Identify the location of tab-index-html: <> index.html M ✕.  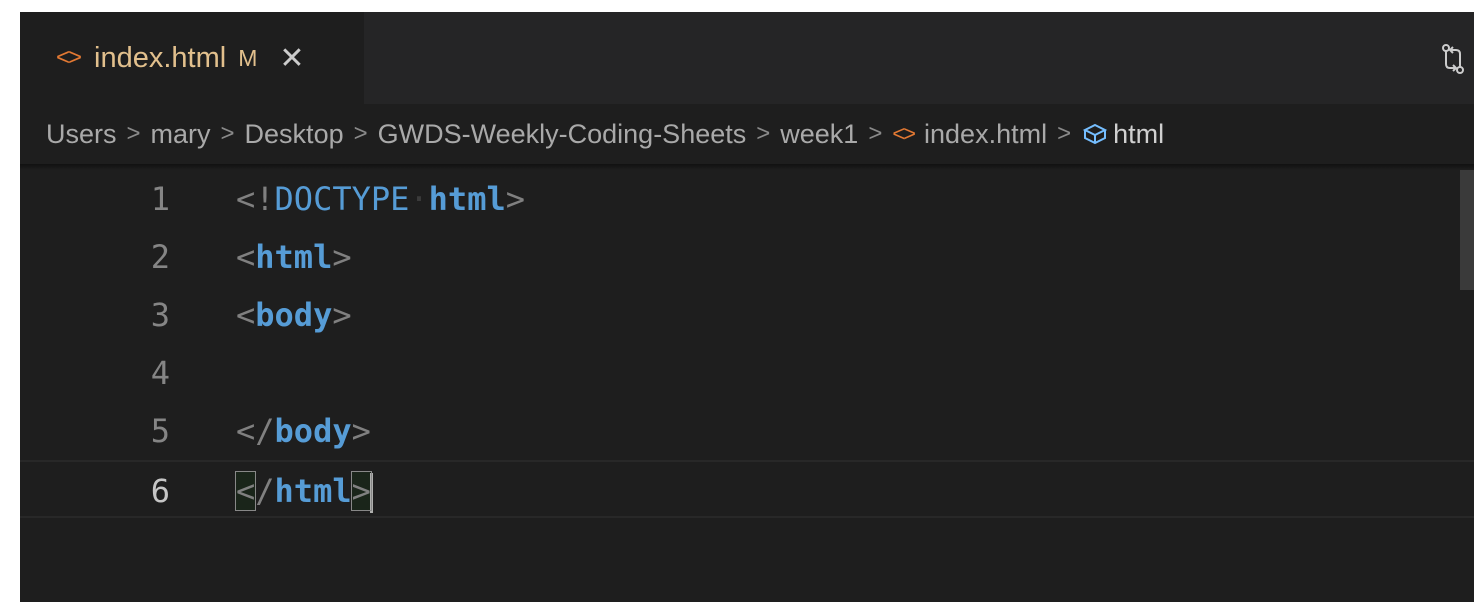
(192, 58).